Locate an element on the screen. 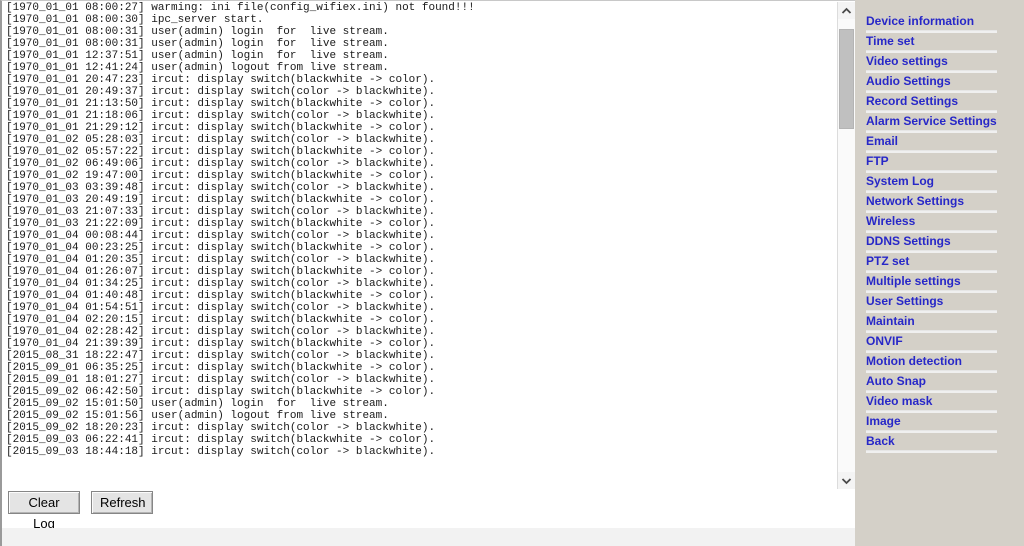  sidebar-item-label: Motion detection is located at coordinates (914, 361).